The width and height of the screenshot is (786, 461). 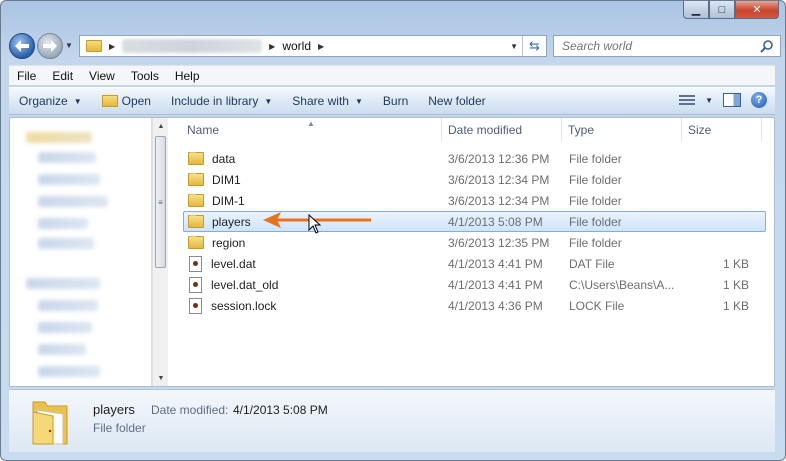 I want to click on file-name: players, so click(x=231, y=221).